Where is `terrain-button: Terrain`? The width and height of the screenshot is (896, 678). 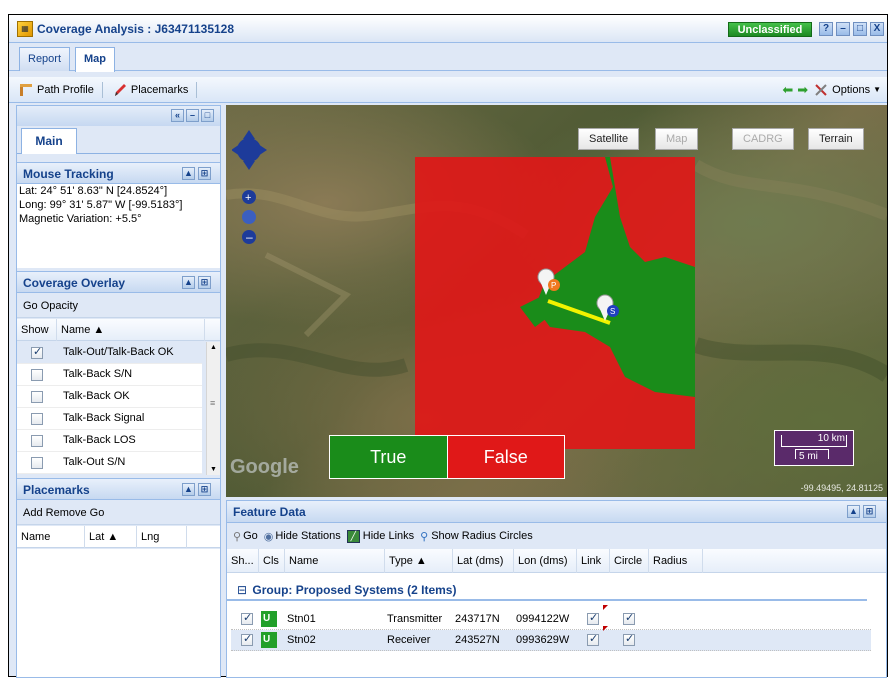 terrain-button: Terrain is located at coordinates (836, 139).